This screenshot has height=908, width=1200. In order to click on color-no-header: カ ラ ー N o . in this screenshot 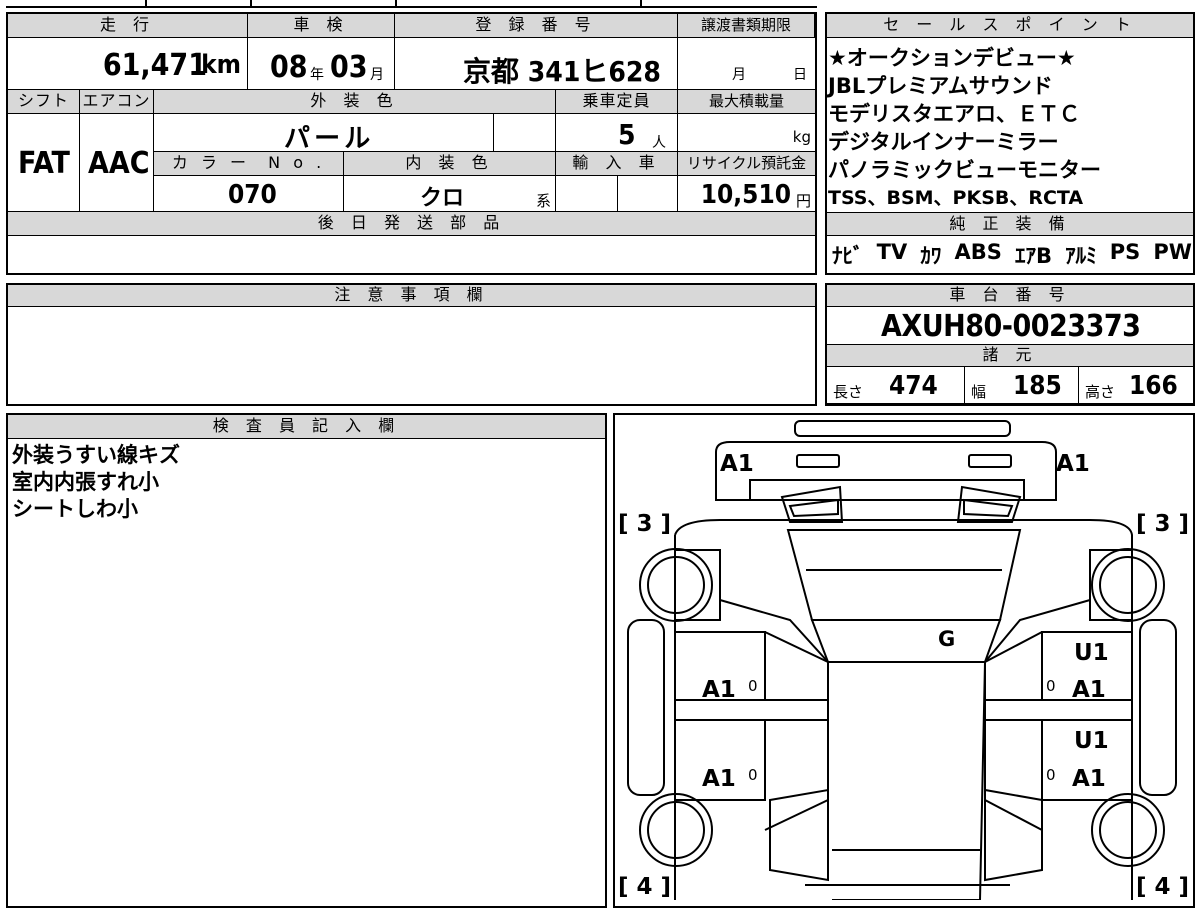, I will do `click(249, 164)`.